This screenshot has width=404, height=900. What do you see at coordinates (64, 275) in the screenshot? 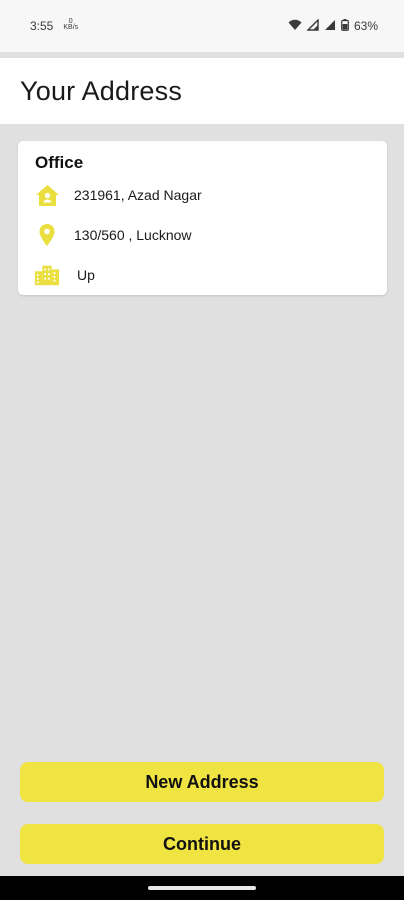
I see `address-row-state: Up` at bounding box center [64, 275].